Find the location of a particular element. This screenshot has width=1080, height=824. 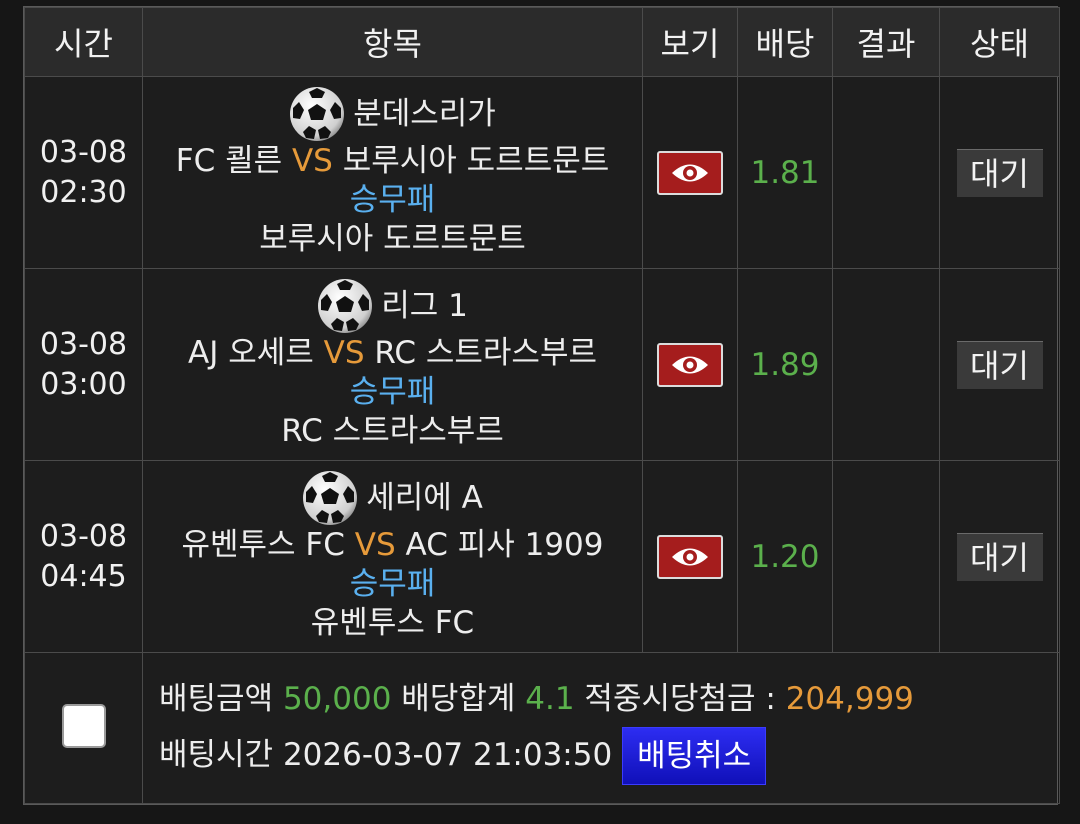

payout-amount: 204,999 is located at coordinates (849, 698).